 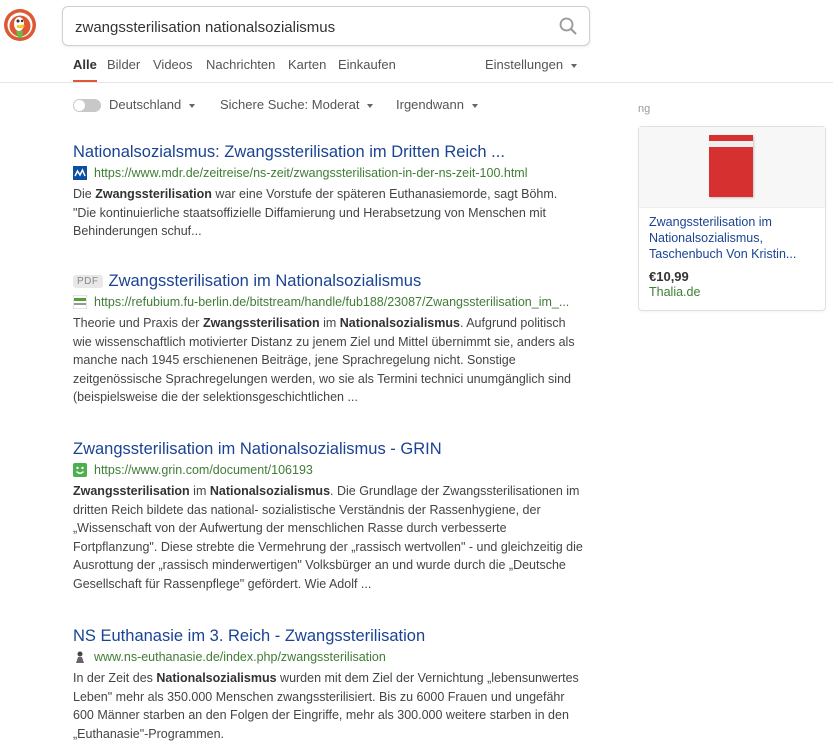 I want to click on ns-euthanasie-icon, so click(x=80, y=657).